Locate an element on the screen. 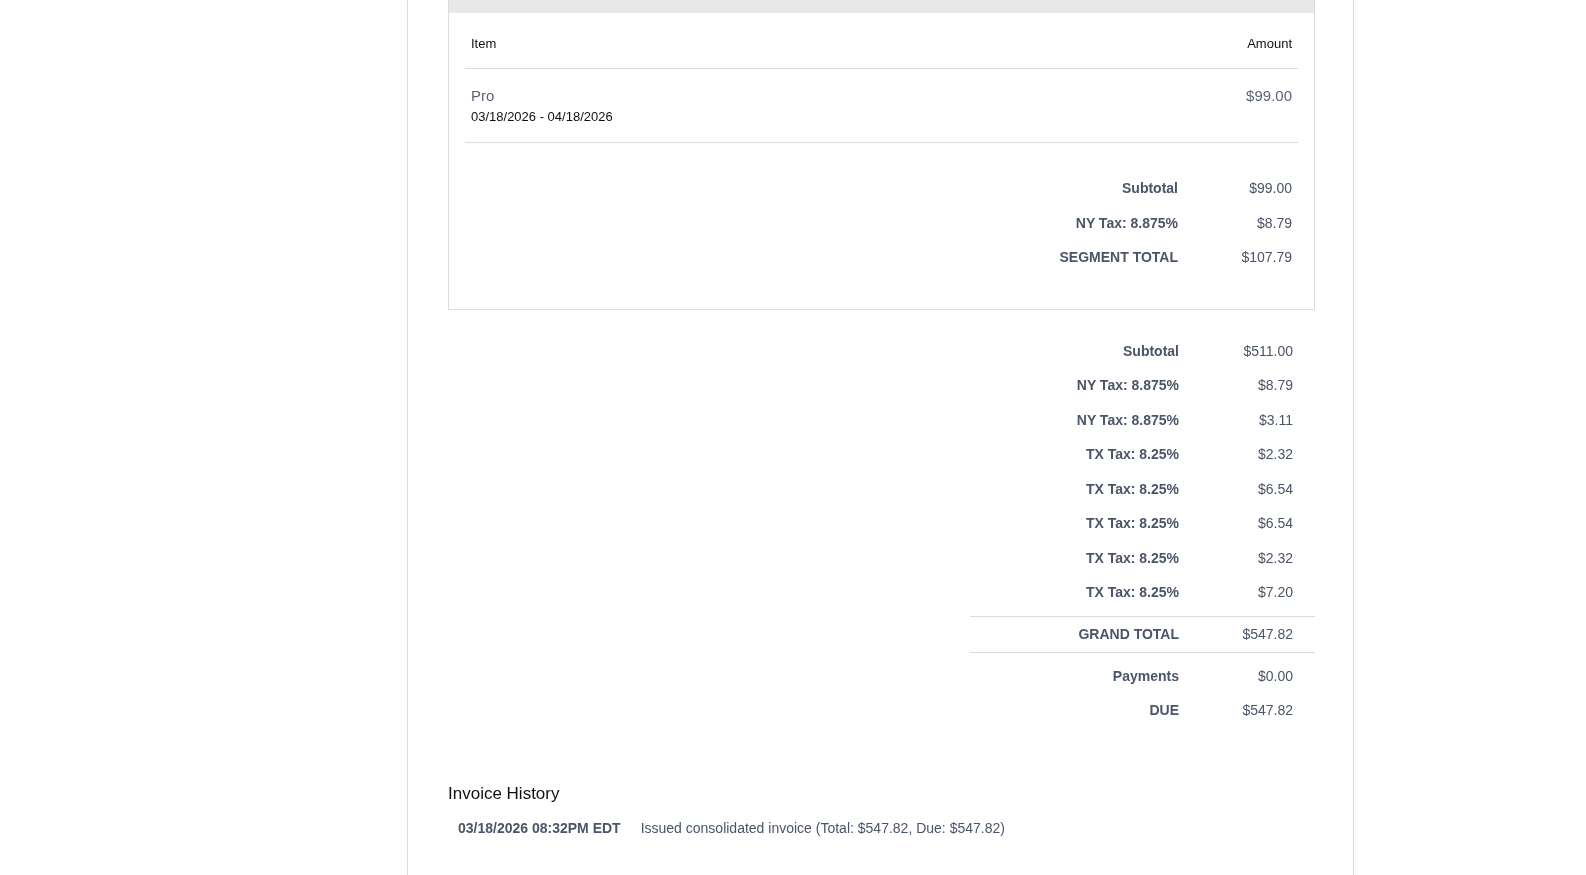 This screenshot has width=1586, height=875. total-amount: $107.79 is located at coordinates (1266, 257).